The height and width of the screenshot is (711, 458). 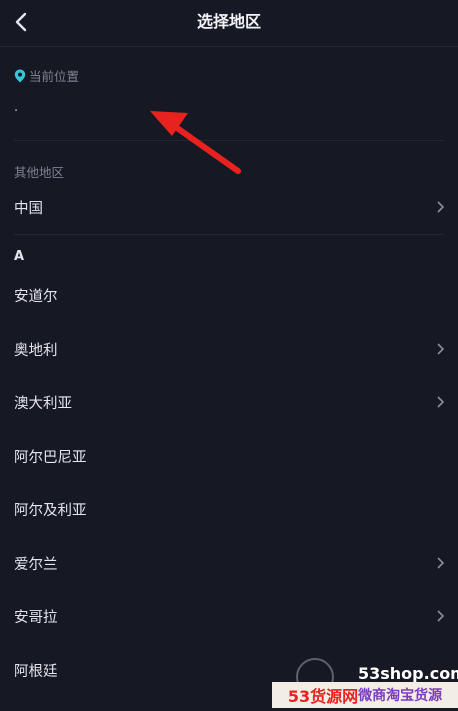 What do you see at coordinates (39, 172) in the screenshot?
I see `other-regions-label: 其他地区` at bounding box center [39, 172].